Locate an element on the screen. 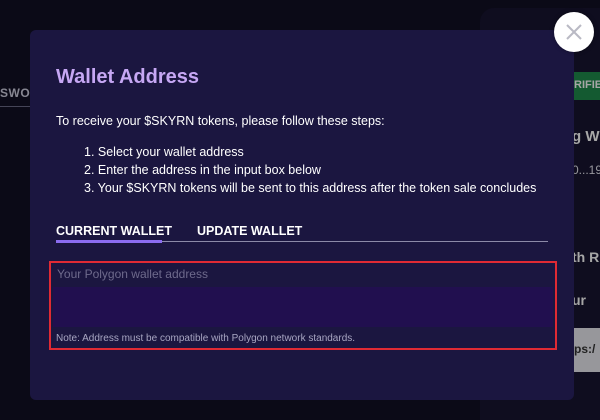 Image resolution: width=600 pixels, height=420 pixels. close-button is located at coordinates (574, 32).